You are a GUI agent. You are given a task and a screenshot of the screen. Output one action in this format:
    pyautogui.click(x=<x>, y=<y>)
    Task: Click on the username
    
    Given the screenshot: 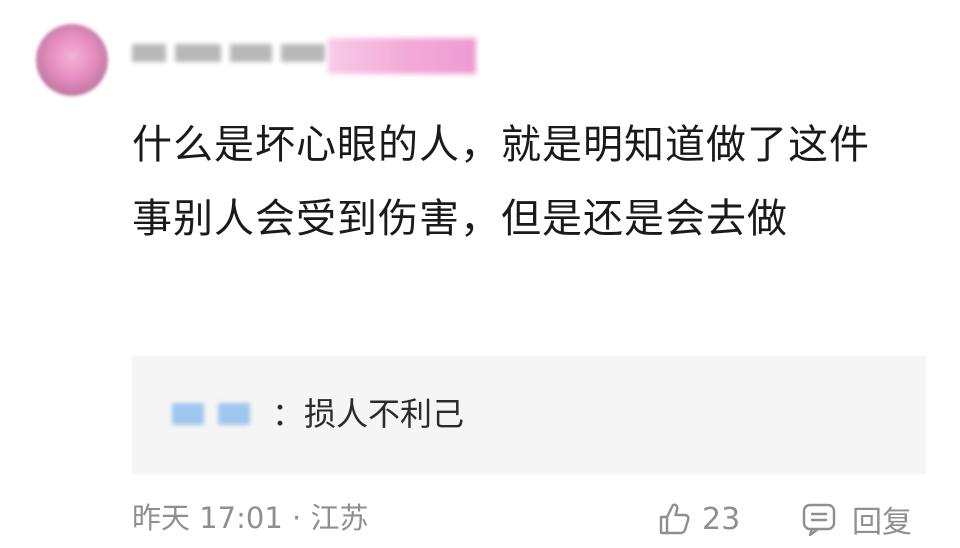 What is the action you would take?
    pyautogui.click(x=232, y=53)
    